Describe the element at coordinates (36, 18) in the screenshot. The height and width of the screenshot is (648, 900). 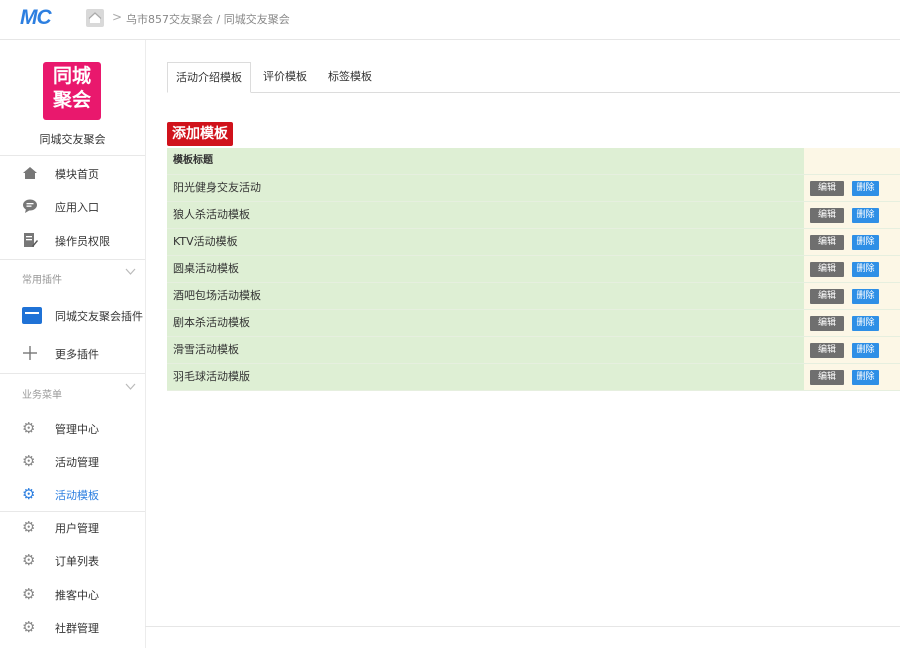
I see `app-logo: MC` at that location.